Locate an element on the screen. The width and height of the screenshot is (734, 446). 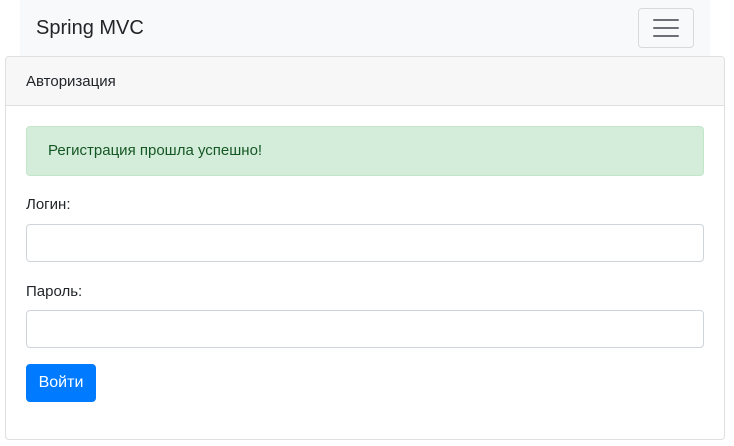
hamburger-icon is located at coordinates (666, 28).